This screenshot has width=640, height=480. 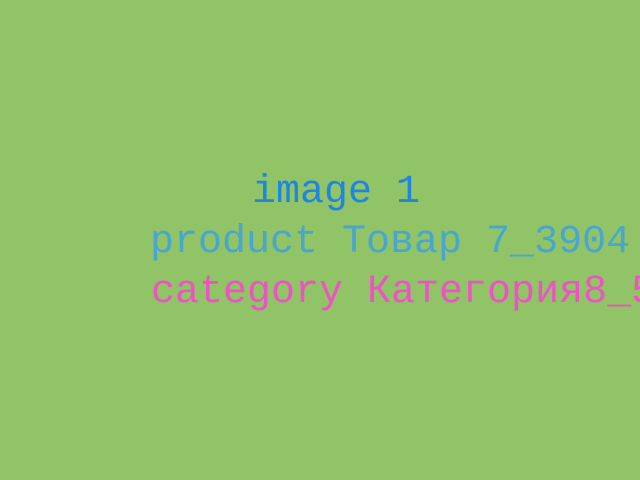 What do you see at coordinates (390, 242) in the screenshot?
I see `product-label: product Товар 7_3904` at bounding box center [390, 242].